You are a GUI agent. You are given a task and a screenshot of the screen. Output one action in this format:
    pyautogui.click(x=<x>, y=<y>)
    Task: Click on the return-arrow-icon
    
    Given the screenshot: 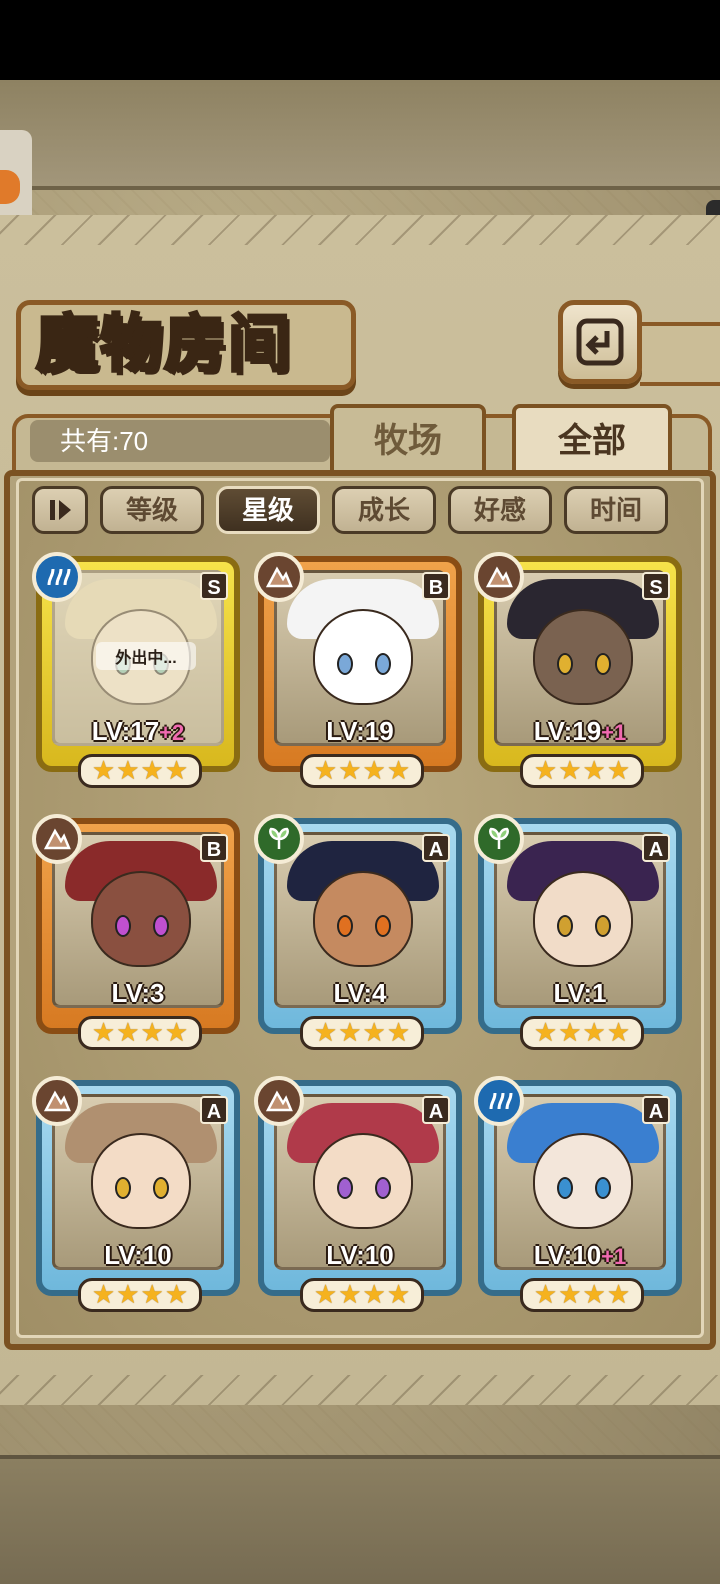 What is the action you would take?
    pyautogui.click(x=600, y=342)
    